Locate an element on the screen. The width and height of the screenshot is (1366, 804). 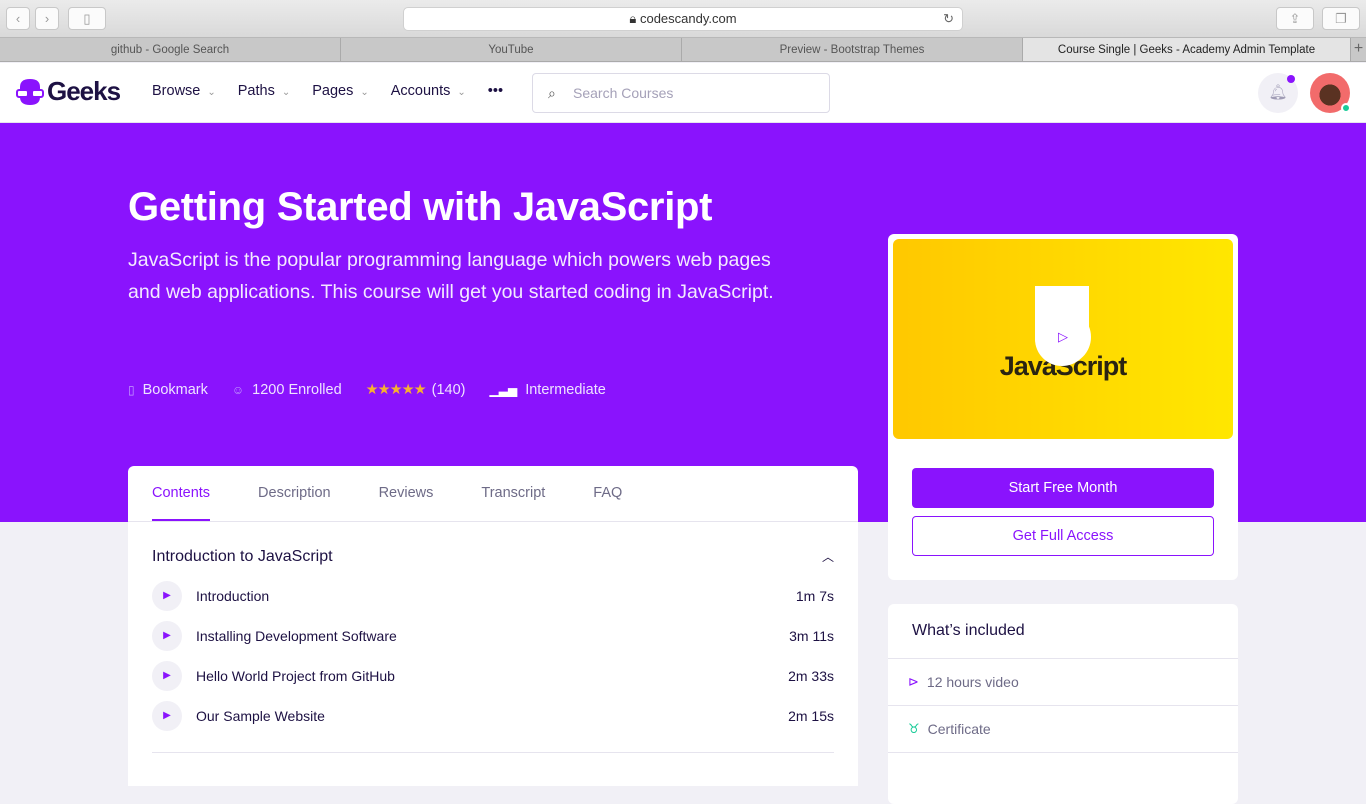
browser-toolbar: ‹ › ▯ 🔒︎ codescandy.com ↻ ⇪ ❐ is located at coordinates (683, 19).